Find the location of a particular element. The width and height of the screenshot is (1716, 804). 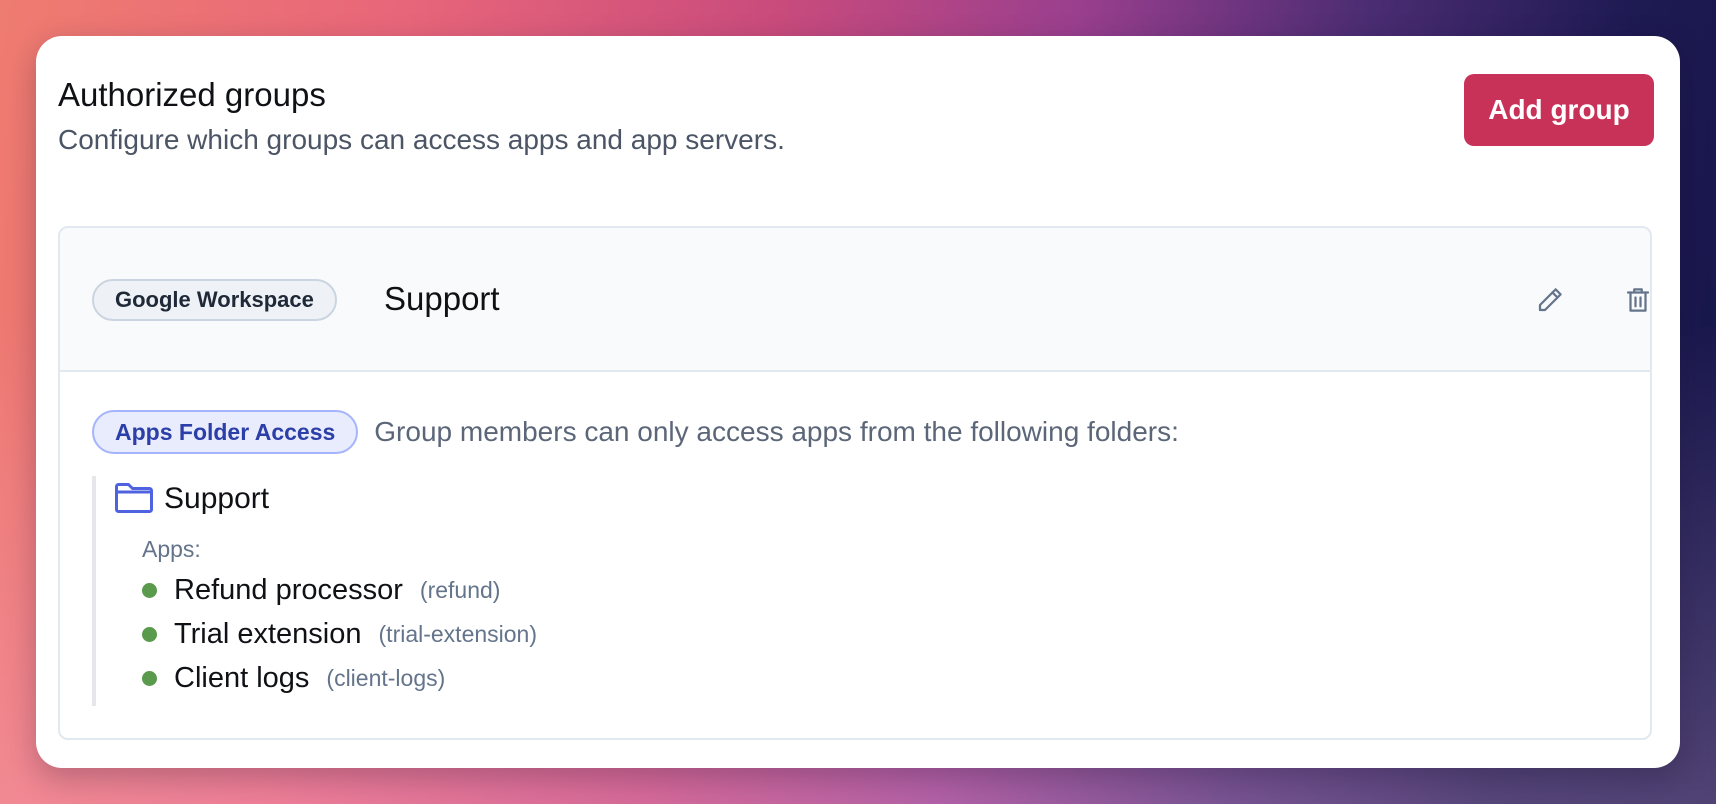

edit-group-button is located at coordinates (1550, 300).